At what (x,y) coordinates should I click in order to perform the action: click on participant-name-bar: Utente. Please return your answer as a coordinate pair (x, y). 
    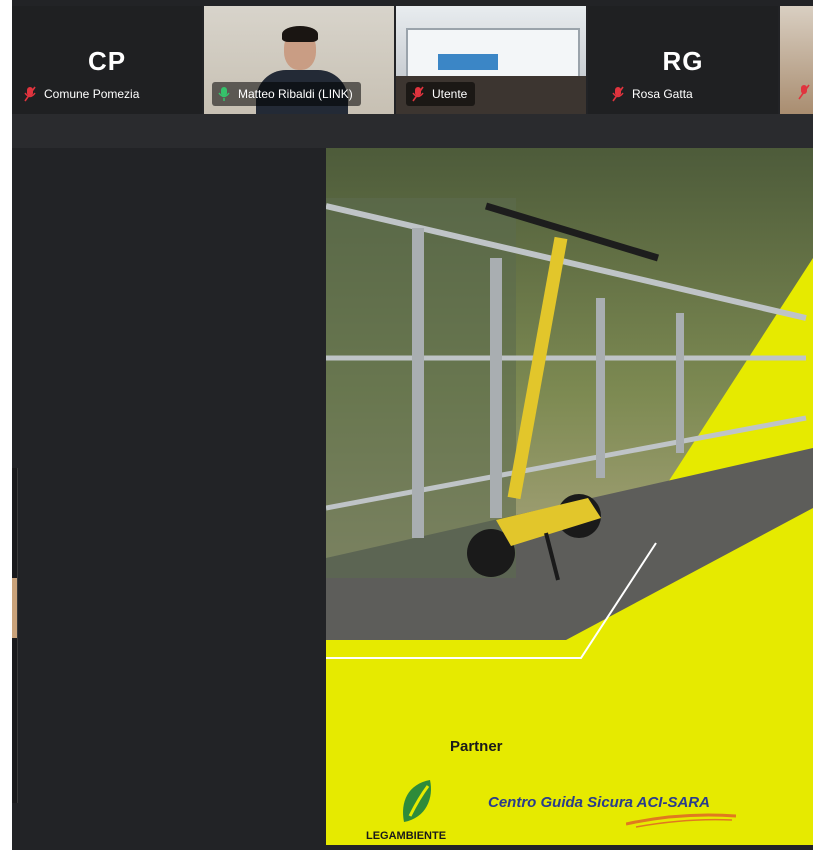
    Looking at the image, I should click on (441, 94).